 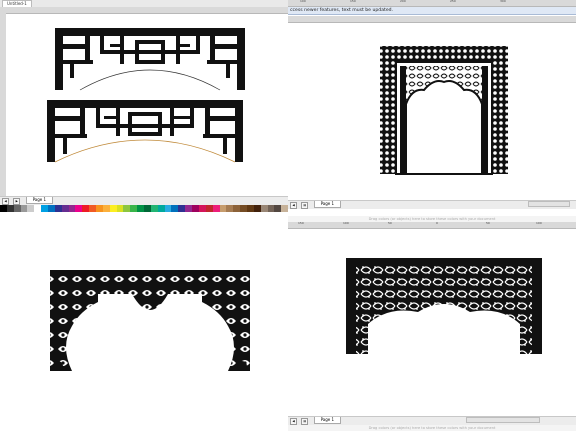 I want to click on filigree-panel, so click(x=444, y=306).